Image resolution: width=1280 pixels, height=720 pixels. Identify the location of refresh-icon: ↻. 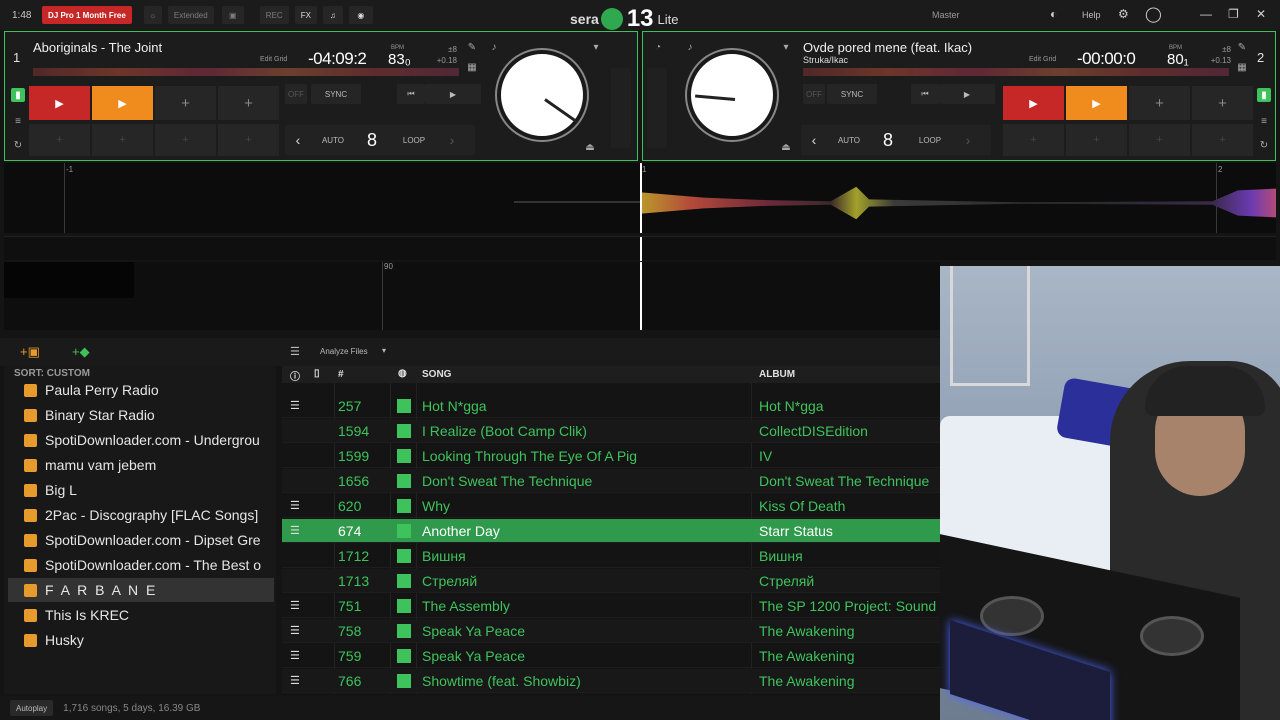
(1264, 145).